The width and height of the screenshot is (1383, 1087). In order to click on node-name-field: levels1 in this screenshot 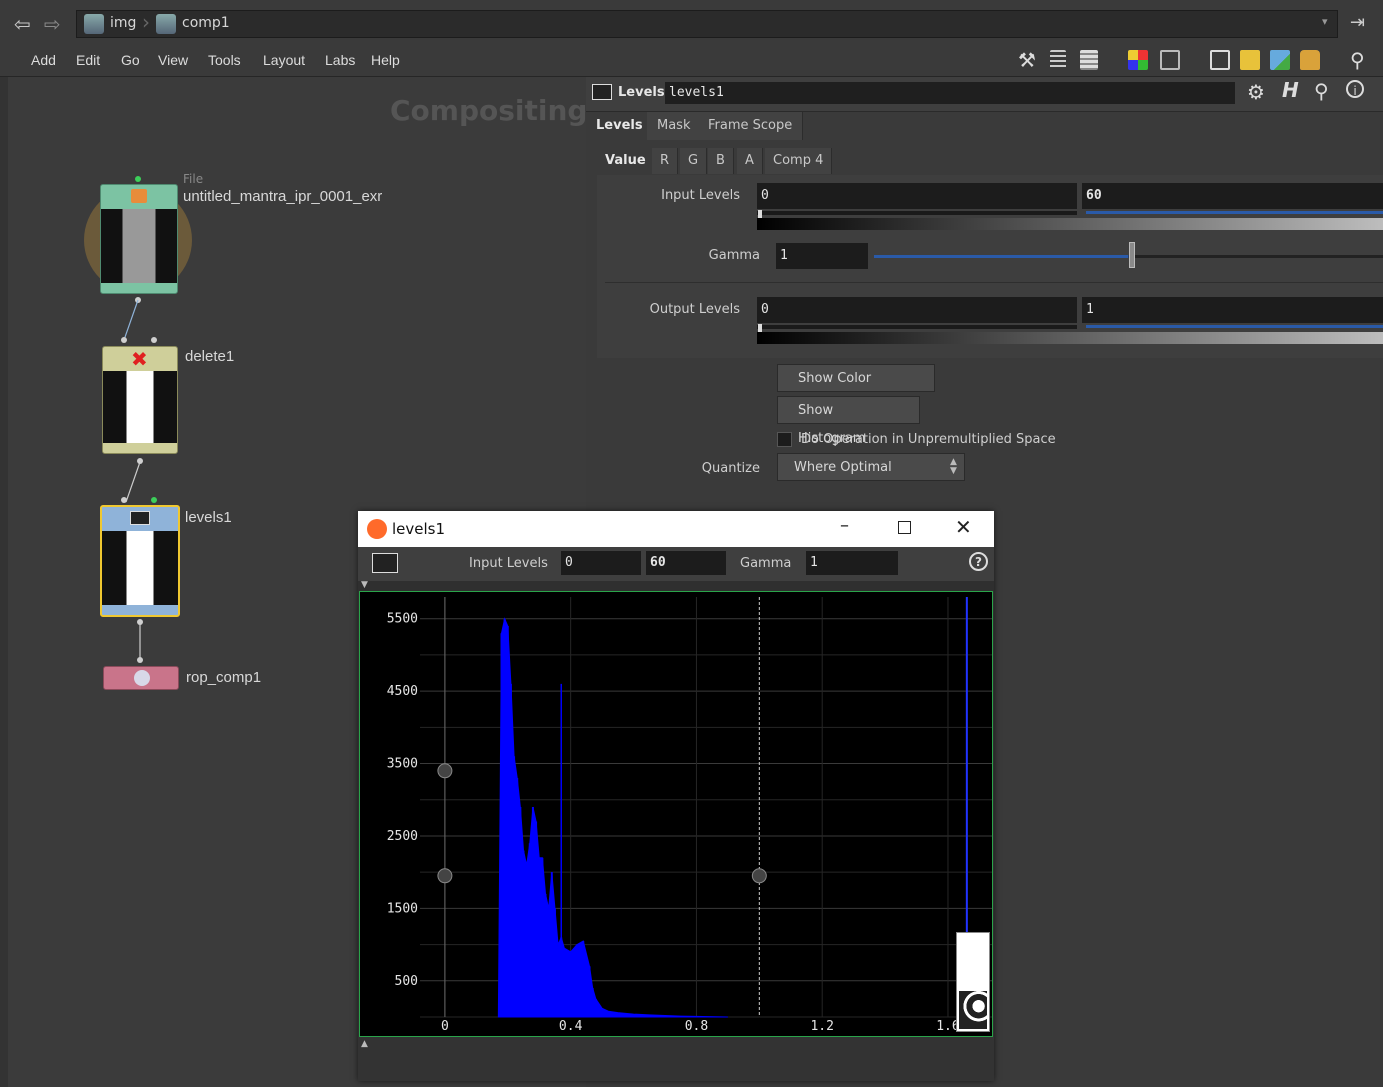, I will do `click(950, 93)`.